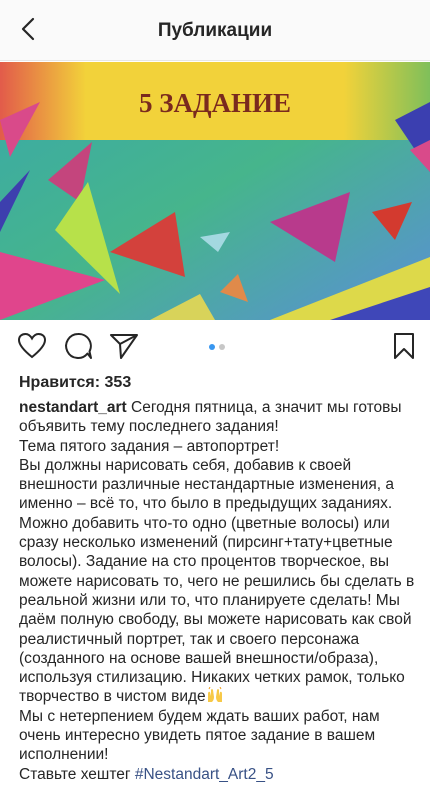 Image resolution: width=430 pixels, height=807 pixels. I want to click on caption-paragraph: Тема пятого задания – автопортрет!, so click(149, 446).